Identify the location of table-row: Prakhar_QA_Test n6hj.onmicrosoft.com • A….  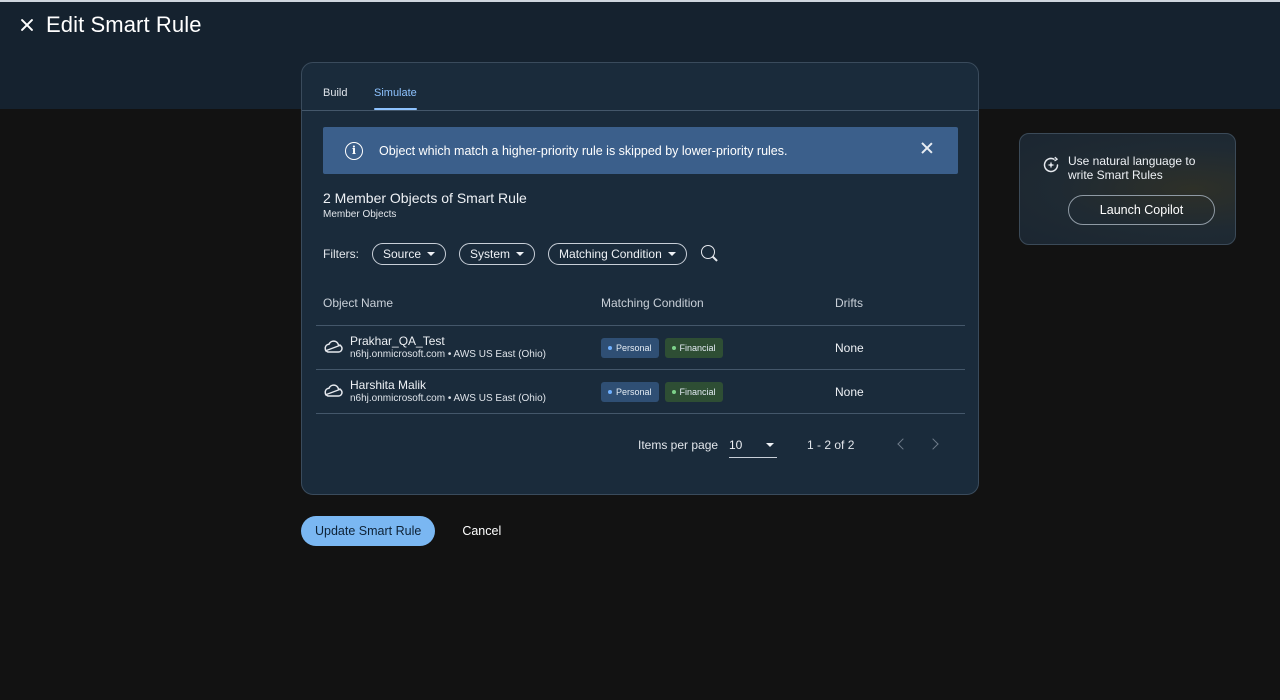
(640, 348).